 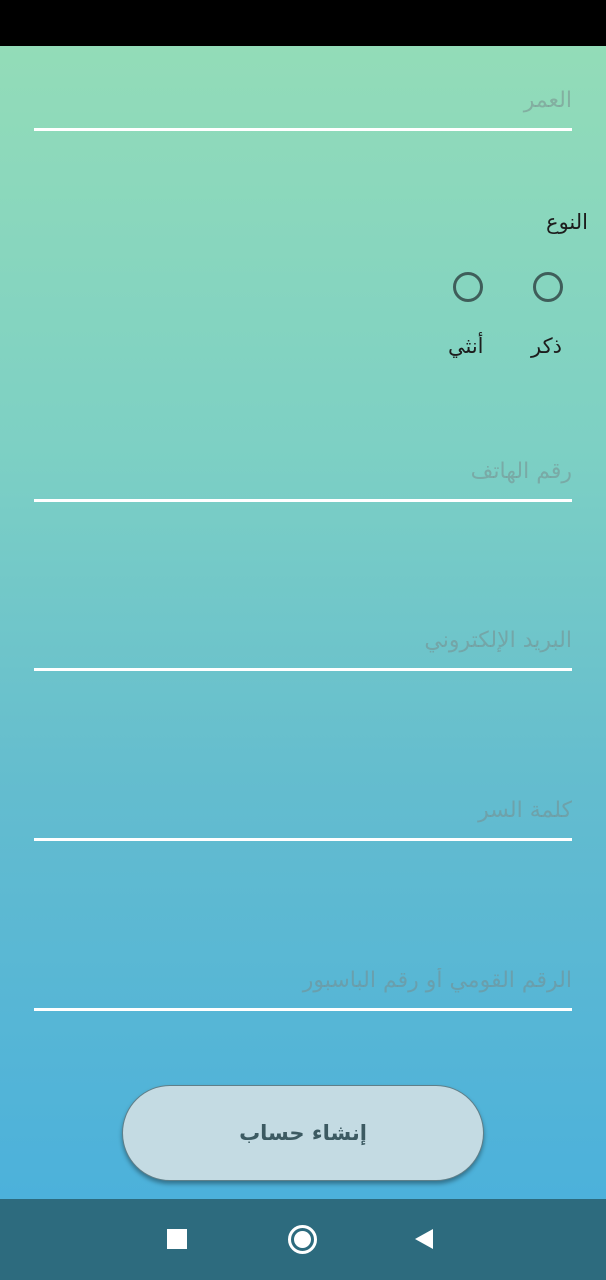 I want to click on create-account-label: إنشاء حساب, so click(x=303, y=1133).